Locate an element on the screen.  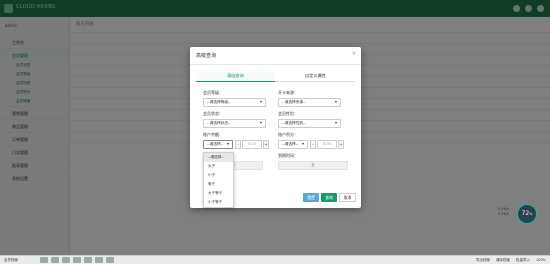
card-source-label: 开卡来源： is located at coordinates (288, 92).